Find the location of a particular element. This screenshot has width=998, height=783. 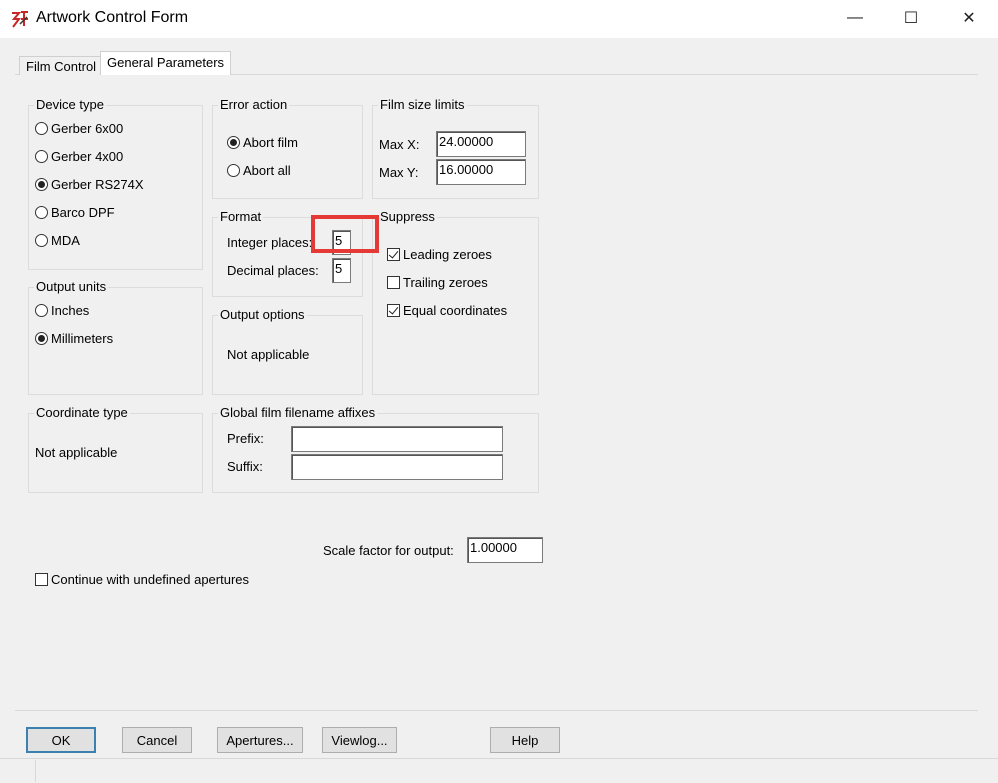

checkbox-label: Leading zeroes is located at coordinates (447, 254).